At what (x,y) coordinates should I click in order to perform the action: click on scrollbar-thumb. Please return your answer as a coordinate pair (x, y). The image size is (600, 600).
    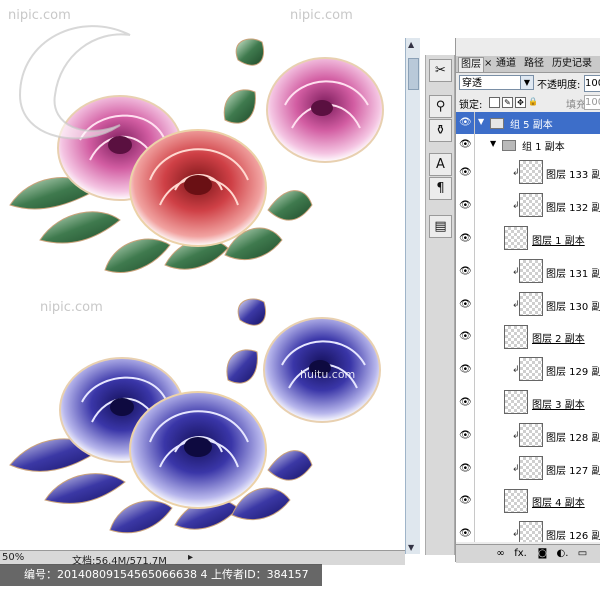
    Looking at the image, I should click on (413, 74).